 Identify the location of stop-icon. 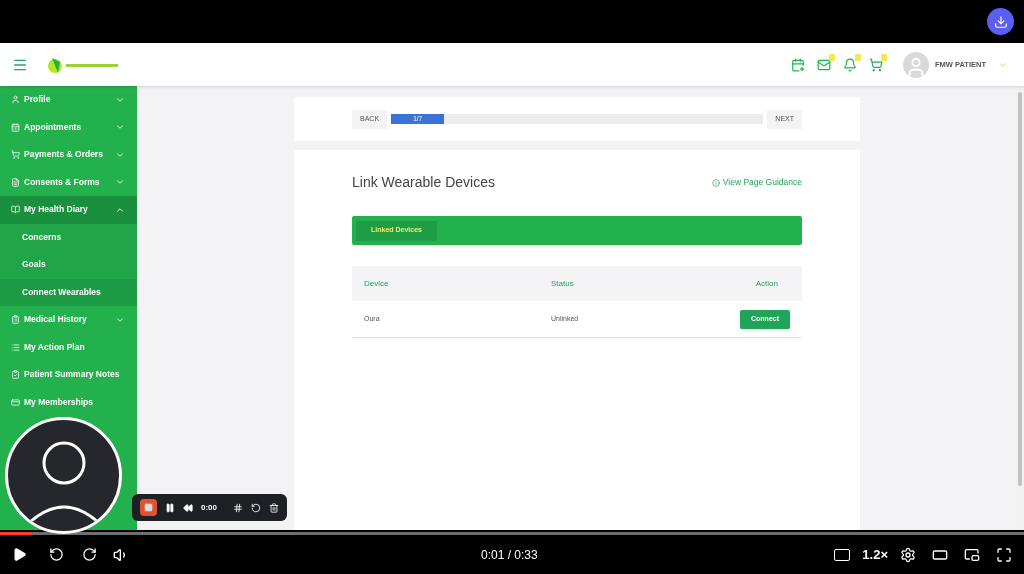
(148, 507).